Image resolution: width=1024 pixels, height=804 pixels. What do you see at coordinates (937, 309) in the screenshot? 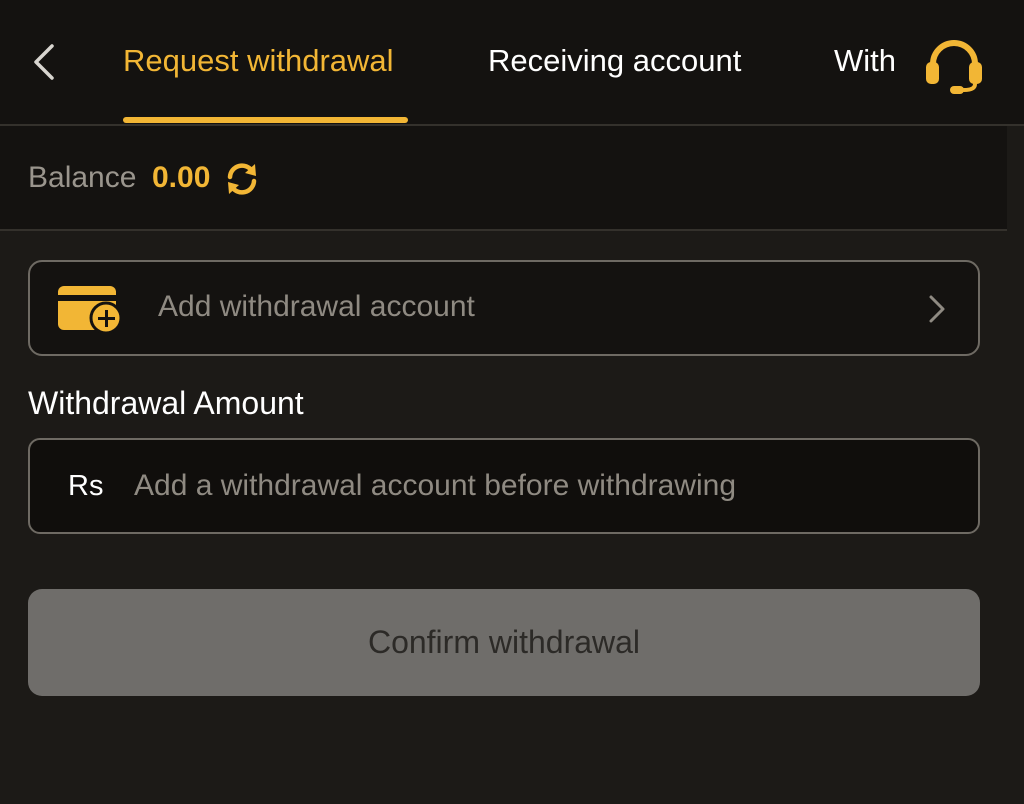
I see `chevron-right-icon` at bounding box center [937, 309].